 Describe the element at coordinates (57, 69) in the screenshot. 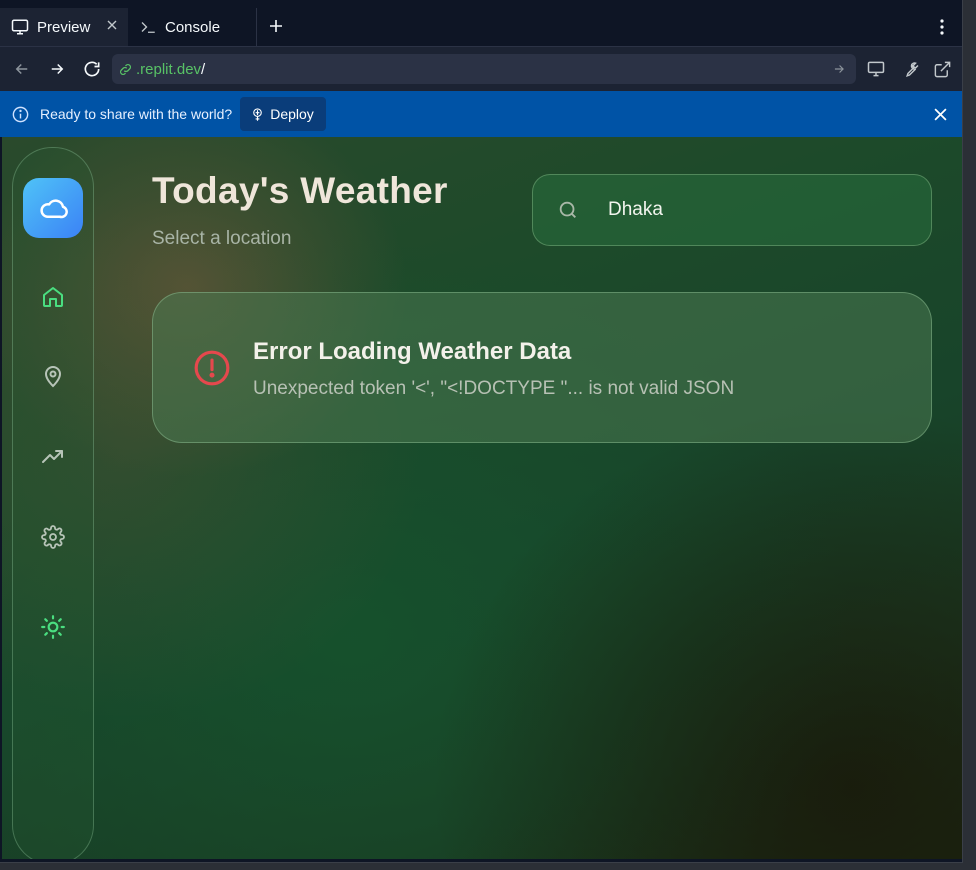

I see `forward-arrow-icon` at that location.